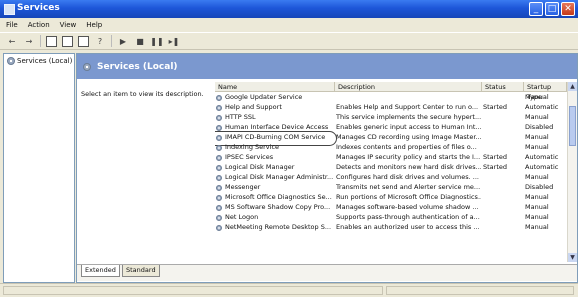  Describe the element at coordinates (572, 126) in the screenshot. I see `scroll-thumb` at that location.